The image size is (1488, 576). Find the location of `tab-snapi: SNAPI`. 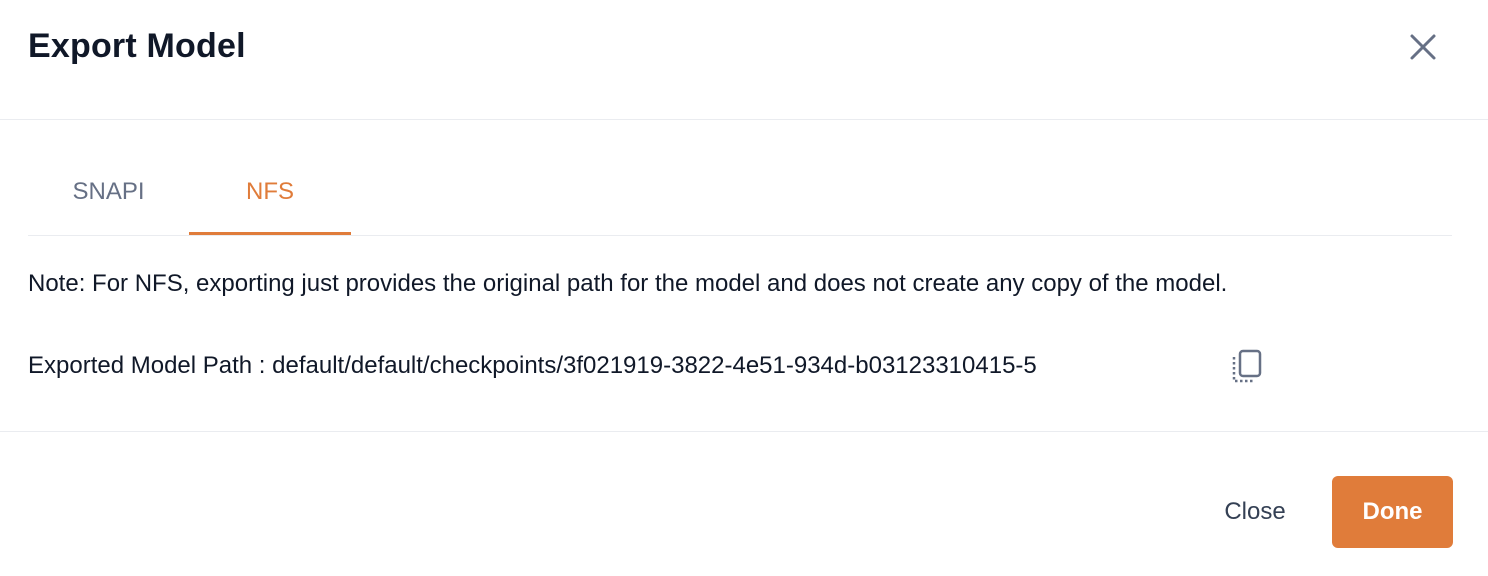

tab-snapi: SNAPI is located at coordinates (108, 192).